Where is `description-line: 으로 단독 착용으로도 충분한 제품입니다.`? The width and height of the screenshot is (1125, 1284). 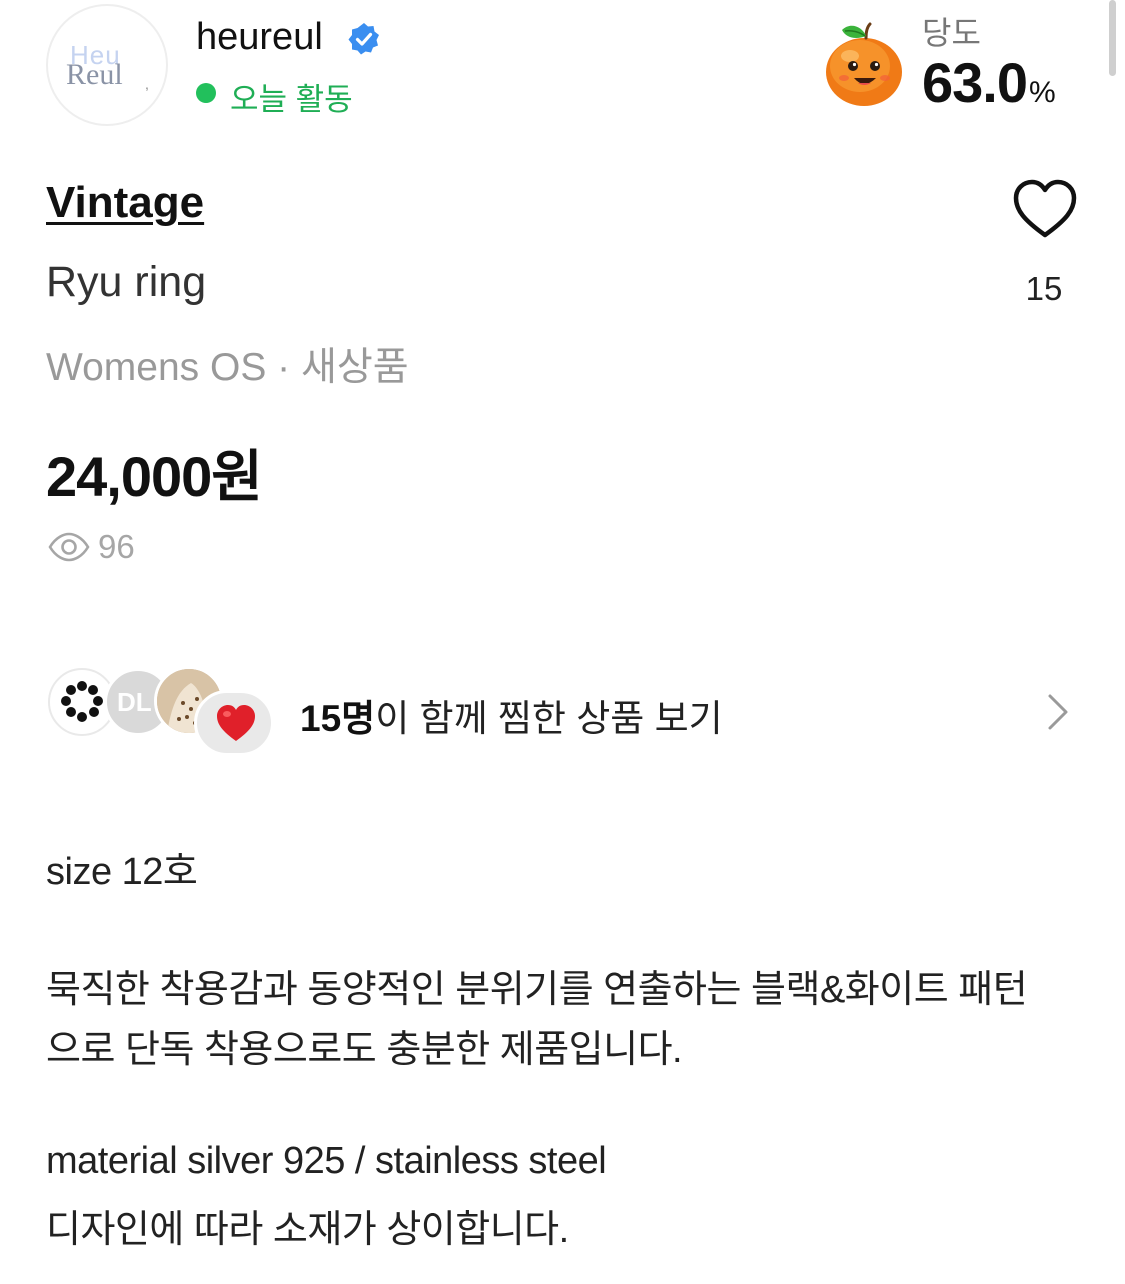 description-line: 으로 단독 착용으로도 충분한 제품입니다. is located at coordinates (364, 1050).